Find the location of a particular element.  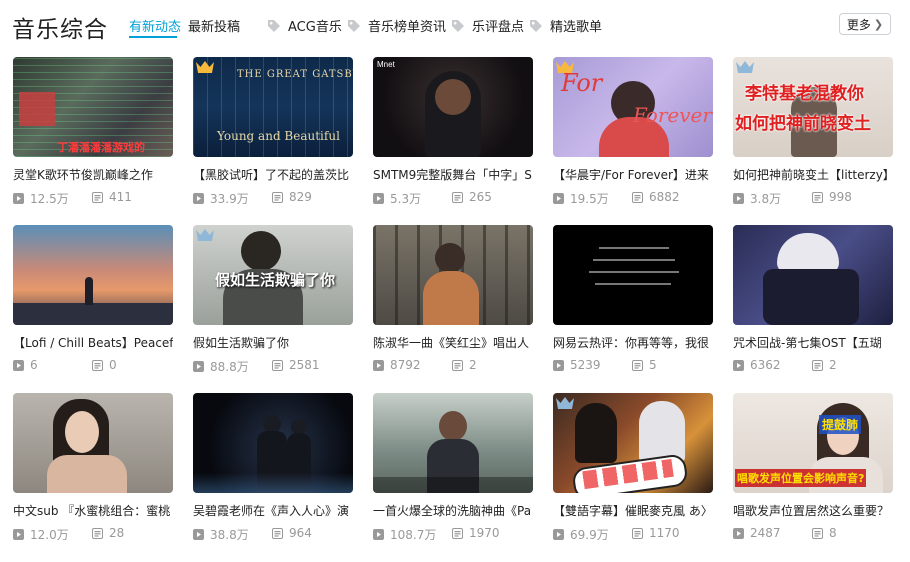

video-card: 一首火爆全球的洗脑神曲《Pa 108.7万 1970 is located at coordinates (453, 473).